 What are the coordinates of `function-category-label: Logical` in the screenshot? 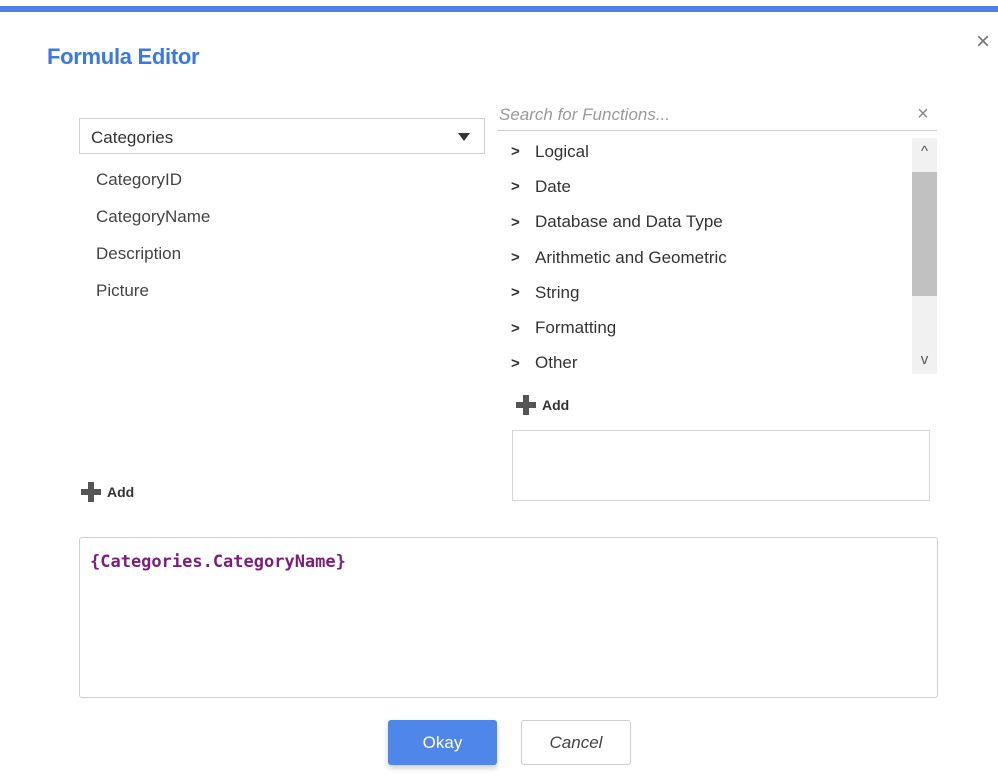 It's located at (562, 151).